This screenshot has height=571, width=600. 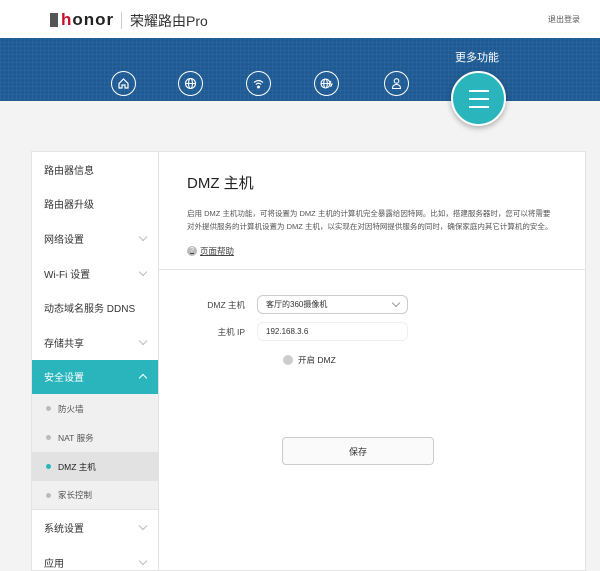 What do you see at coordinates (288, 360) in the screenshot?
I see `check-circle-icon` at bounding box center [288, 360].